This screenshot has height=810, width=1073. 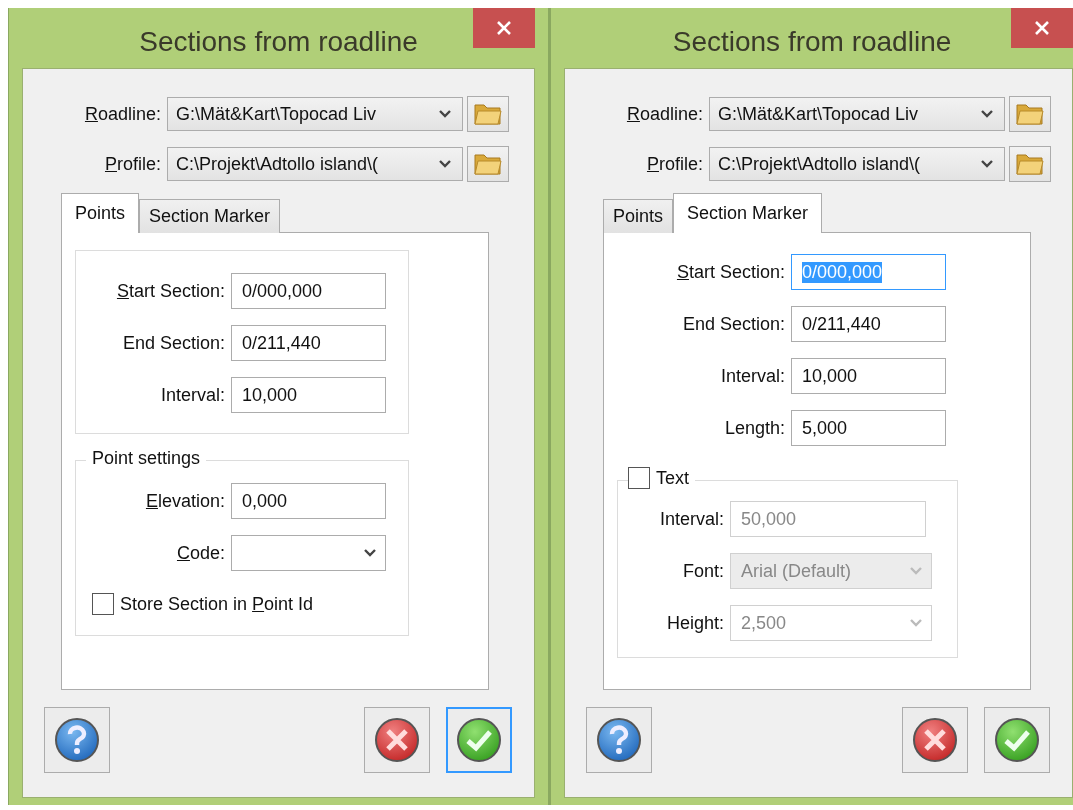 What do you see at coordinates (703, 571) in the screenshot?
I see `field-label: Font:` at bounding box center [703, 571].